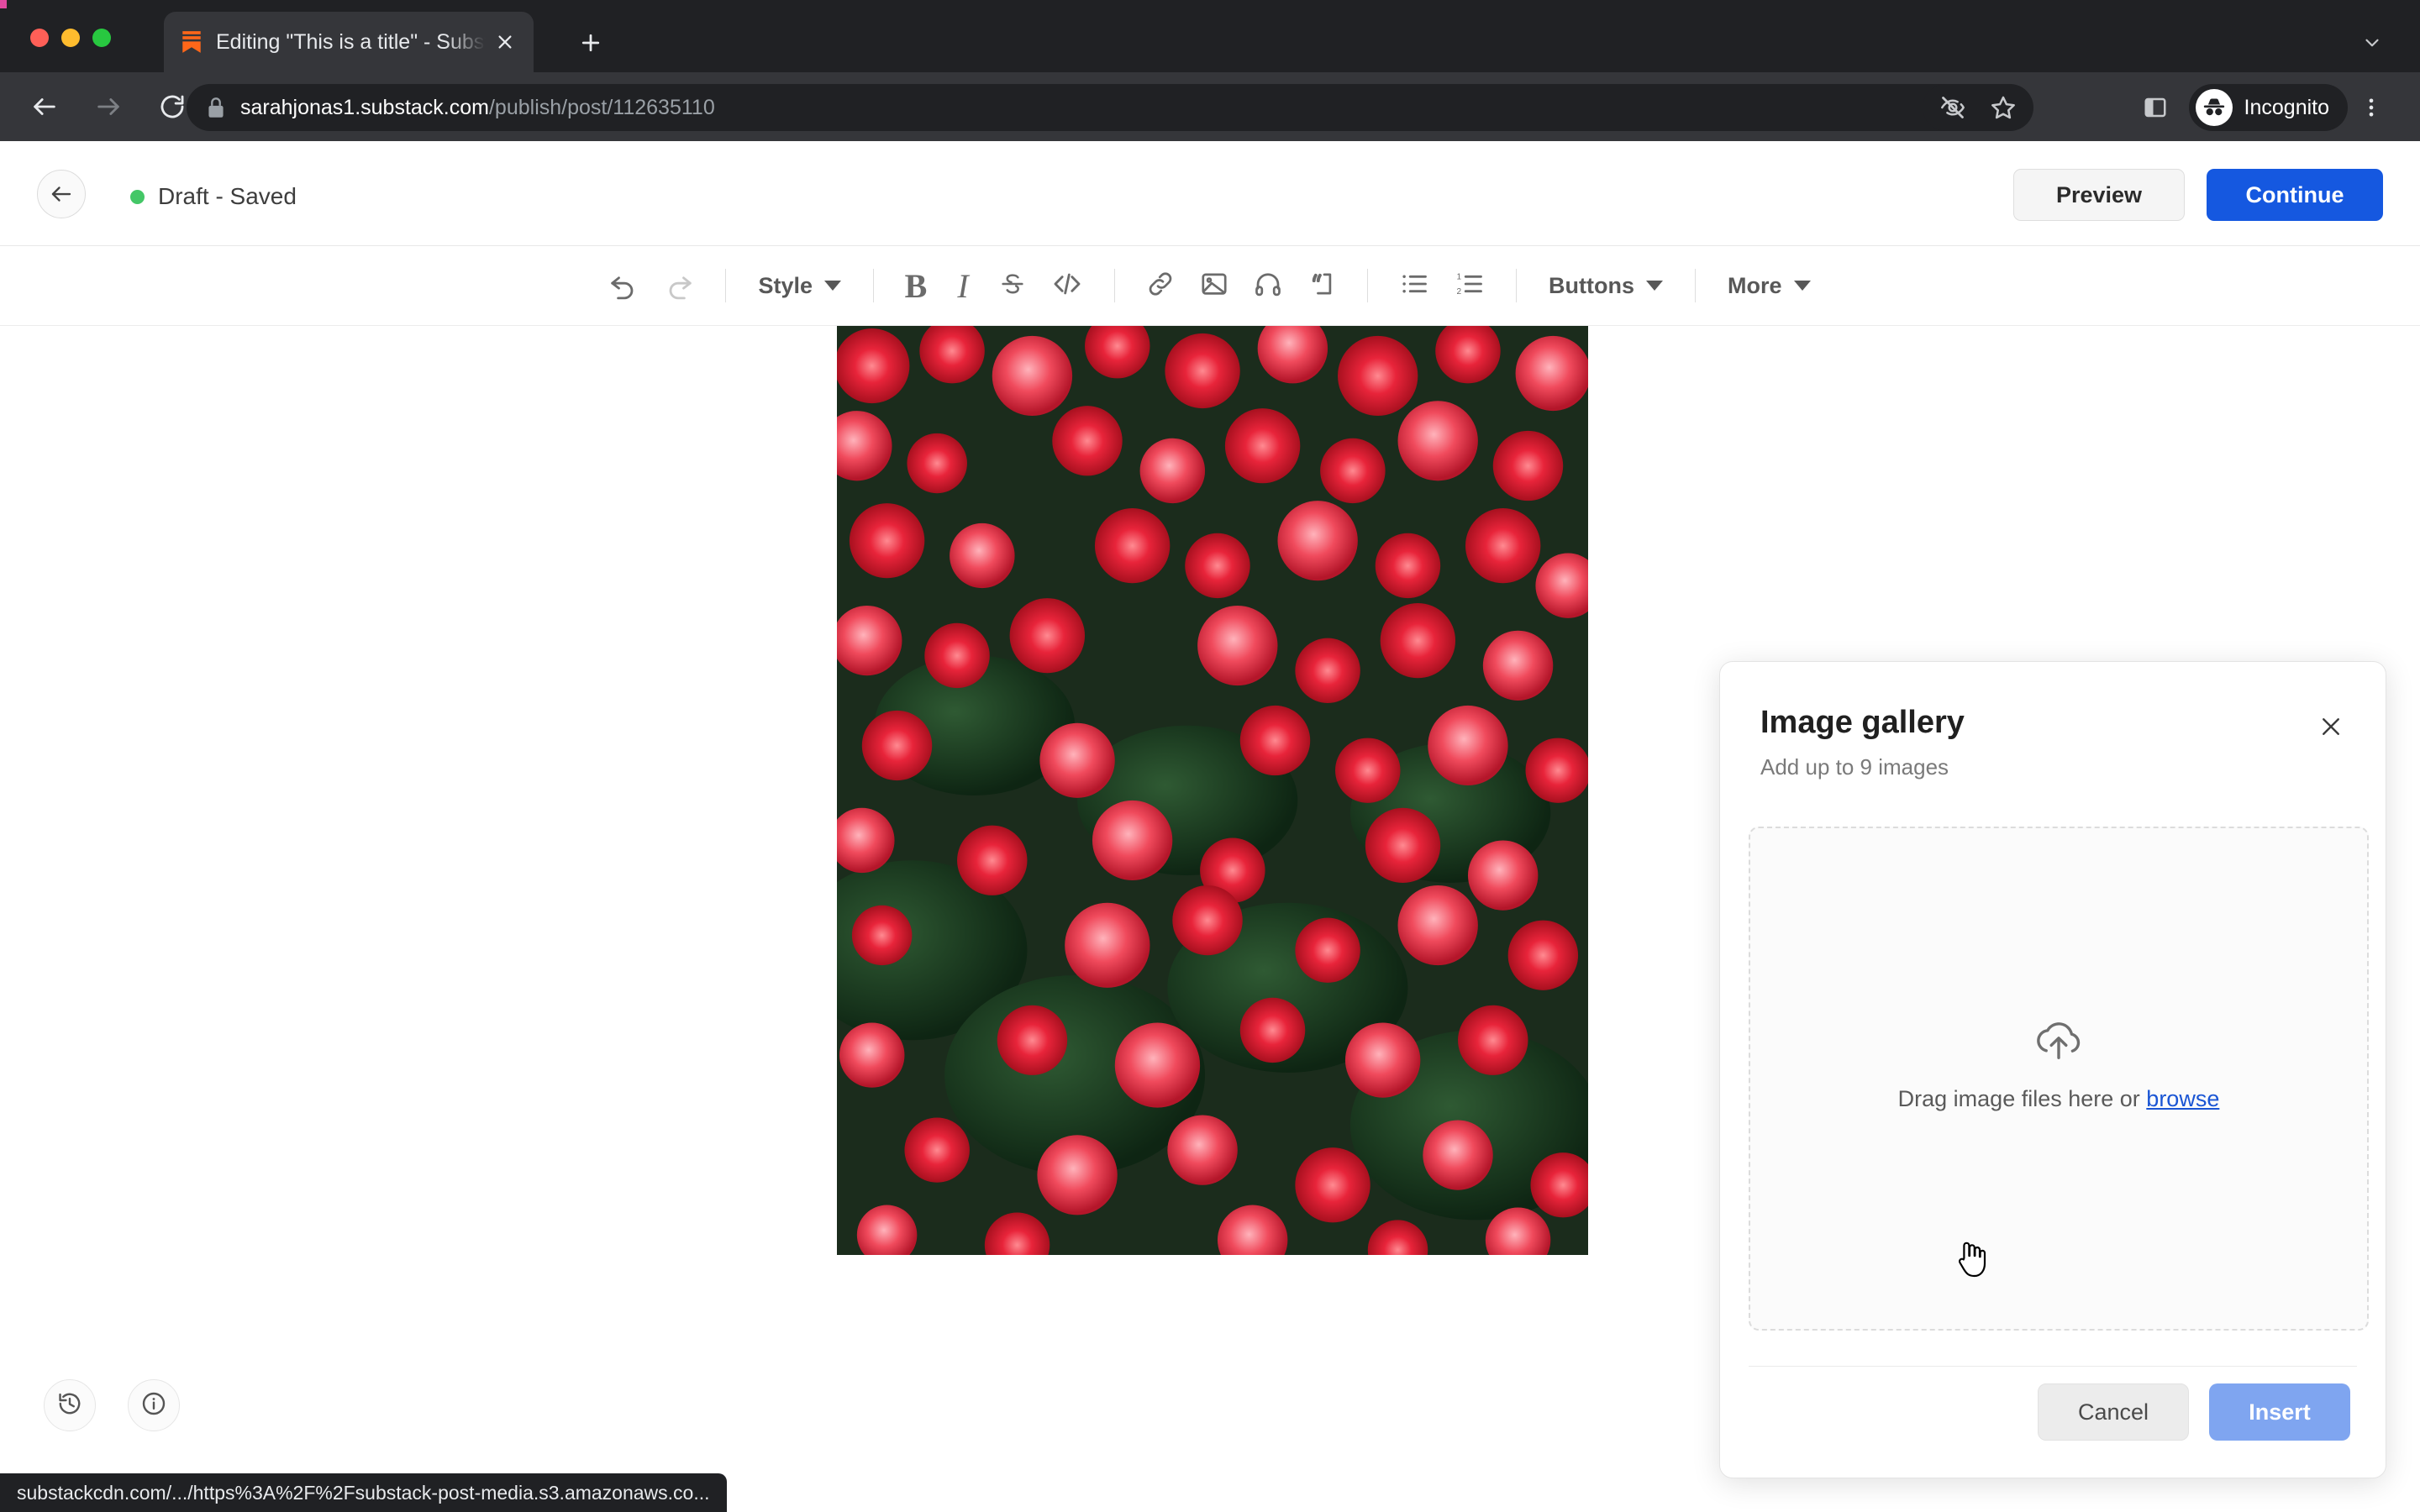  Describe the element at coordinates (192, 42) in the screenshot. I see `substack-favicon-icon` at that location.